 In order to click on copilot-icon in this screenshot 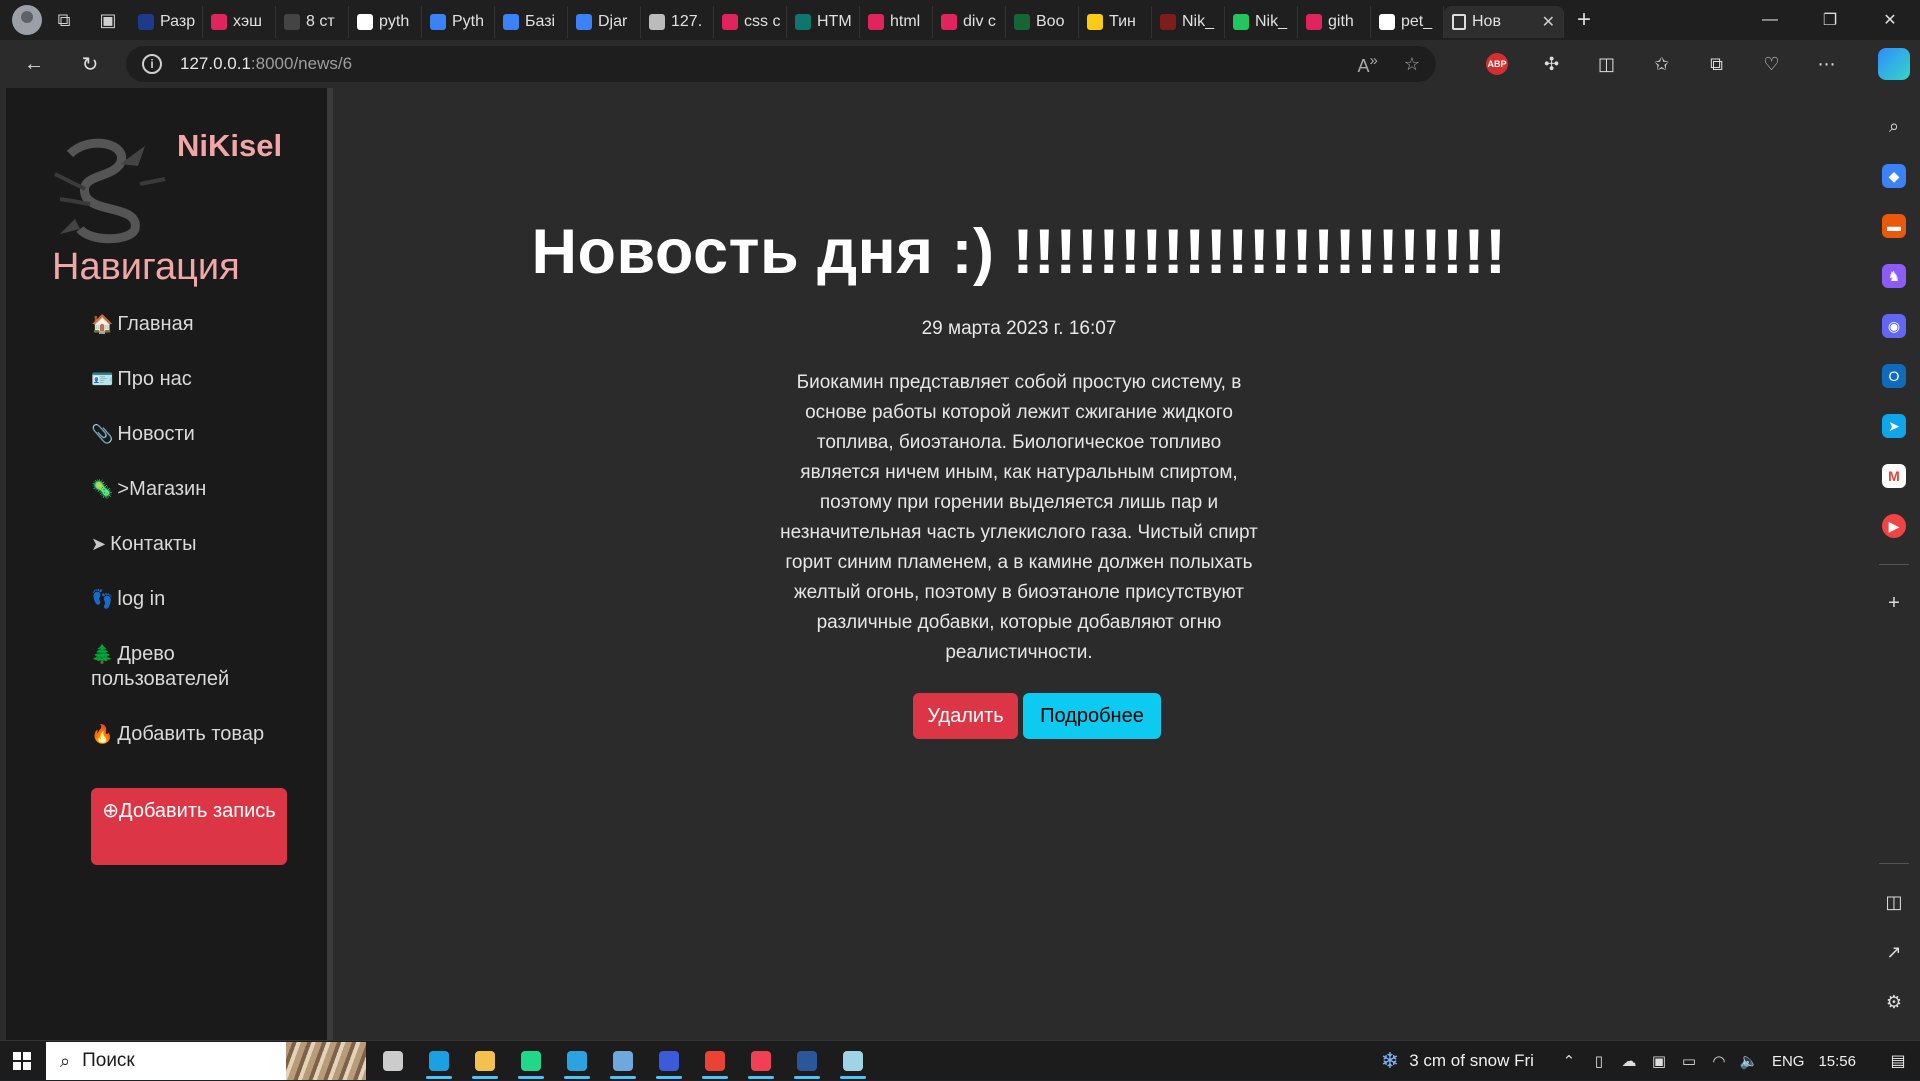, I will do `click(1894, 64)`.